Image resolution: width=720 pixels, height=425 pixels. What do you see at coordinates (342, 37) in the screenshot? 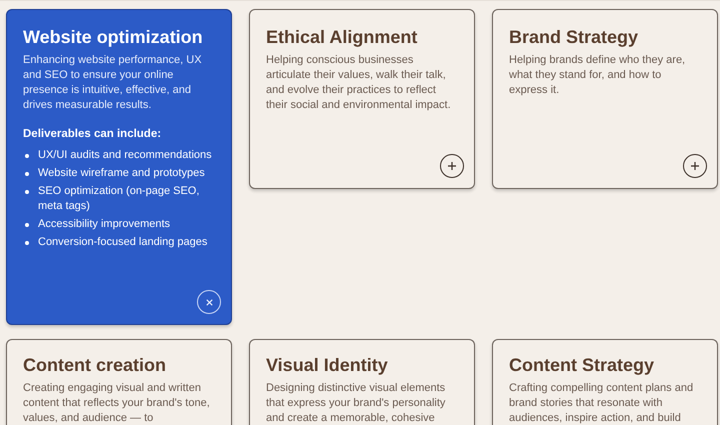
I see `card-title: Ethical Alignment` at bounding box center [342, 37].